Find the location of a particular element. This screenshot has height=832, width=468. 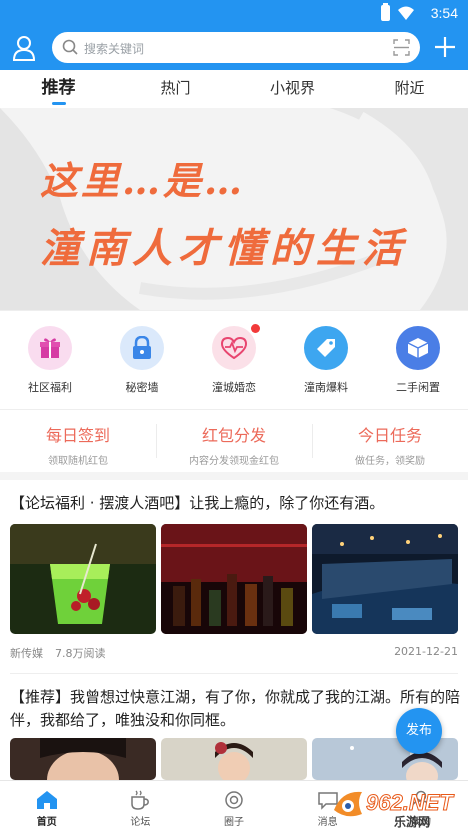

nav-home: 首页 is located at coordinates (47, 806).